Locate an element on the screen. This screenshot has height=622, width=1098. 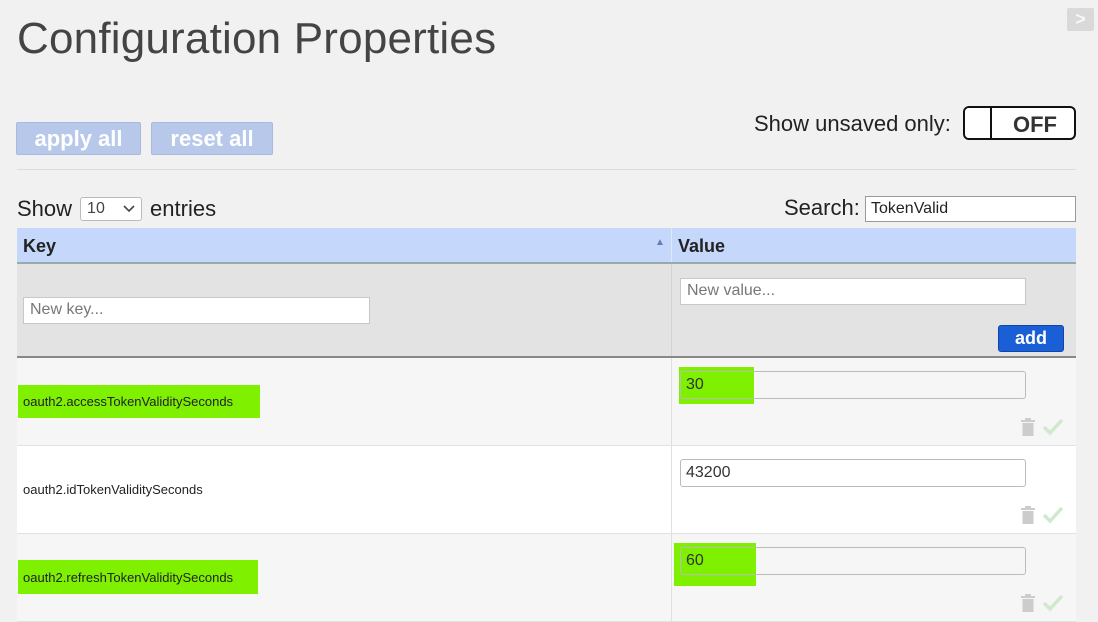
table-row: oauth2.idTokenValiditySeconds 43200 is located at coordinates (546, 490).